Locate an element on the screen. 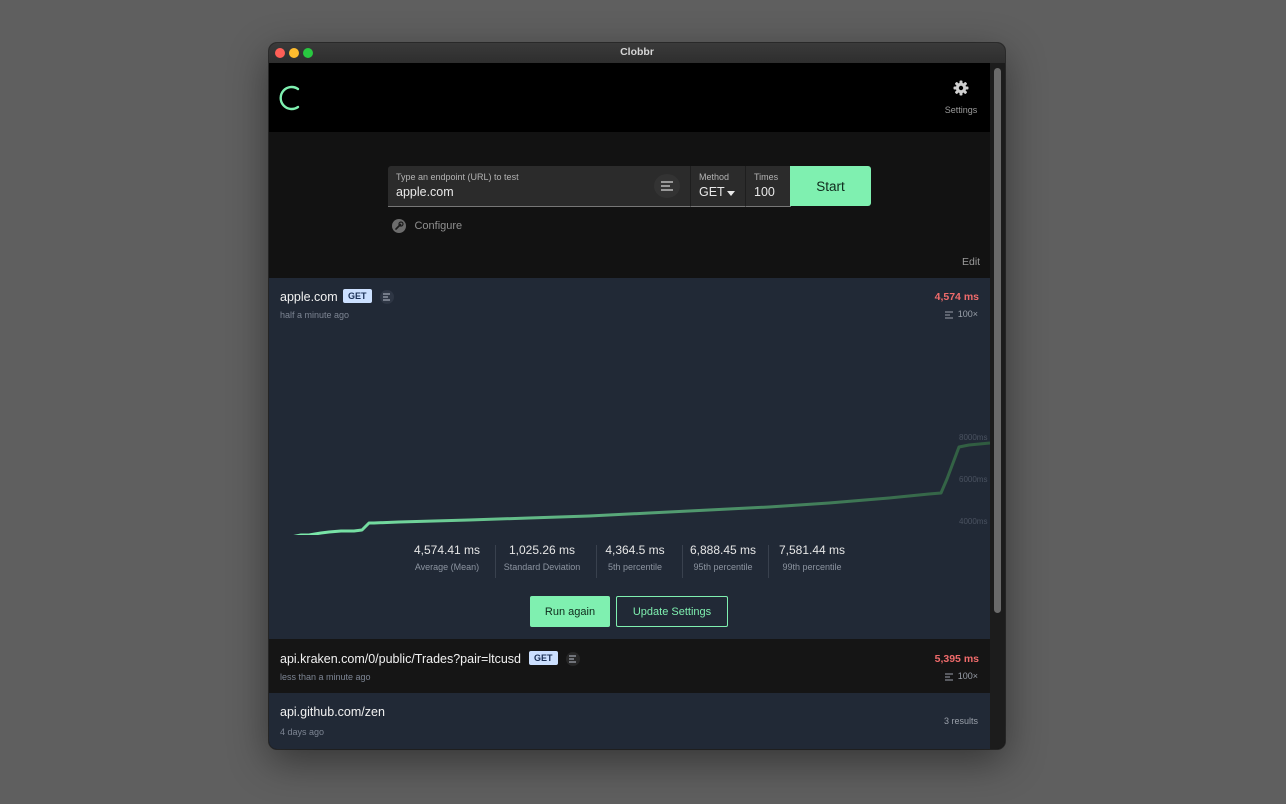 This screenshot has height=804, width=1286. stat-p99: 7,581.44 ms 99th percentile is located at coordinates (812, 557).